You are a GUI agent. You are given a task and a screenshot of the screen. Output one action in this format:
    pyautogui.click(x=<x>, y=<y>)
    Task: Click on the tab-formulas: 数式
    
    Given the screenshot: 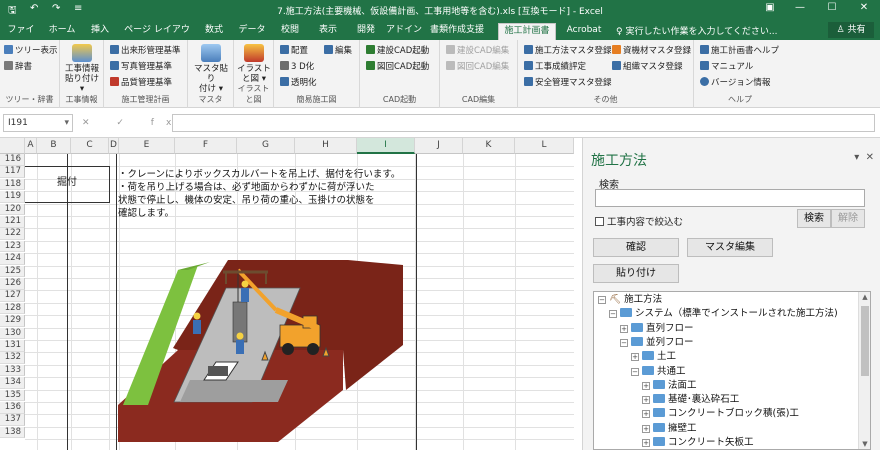 What is the action you would take?
    pyautogui.click(x=214, y=31)
    